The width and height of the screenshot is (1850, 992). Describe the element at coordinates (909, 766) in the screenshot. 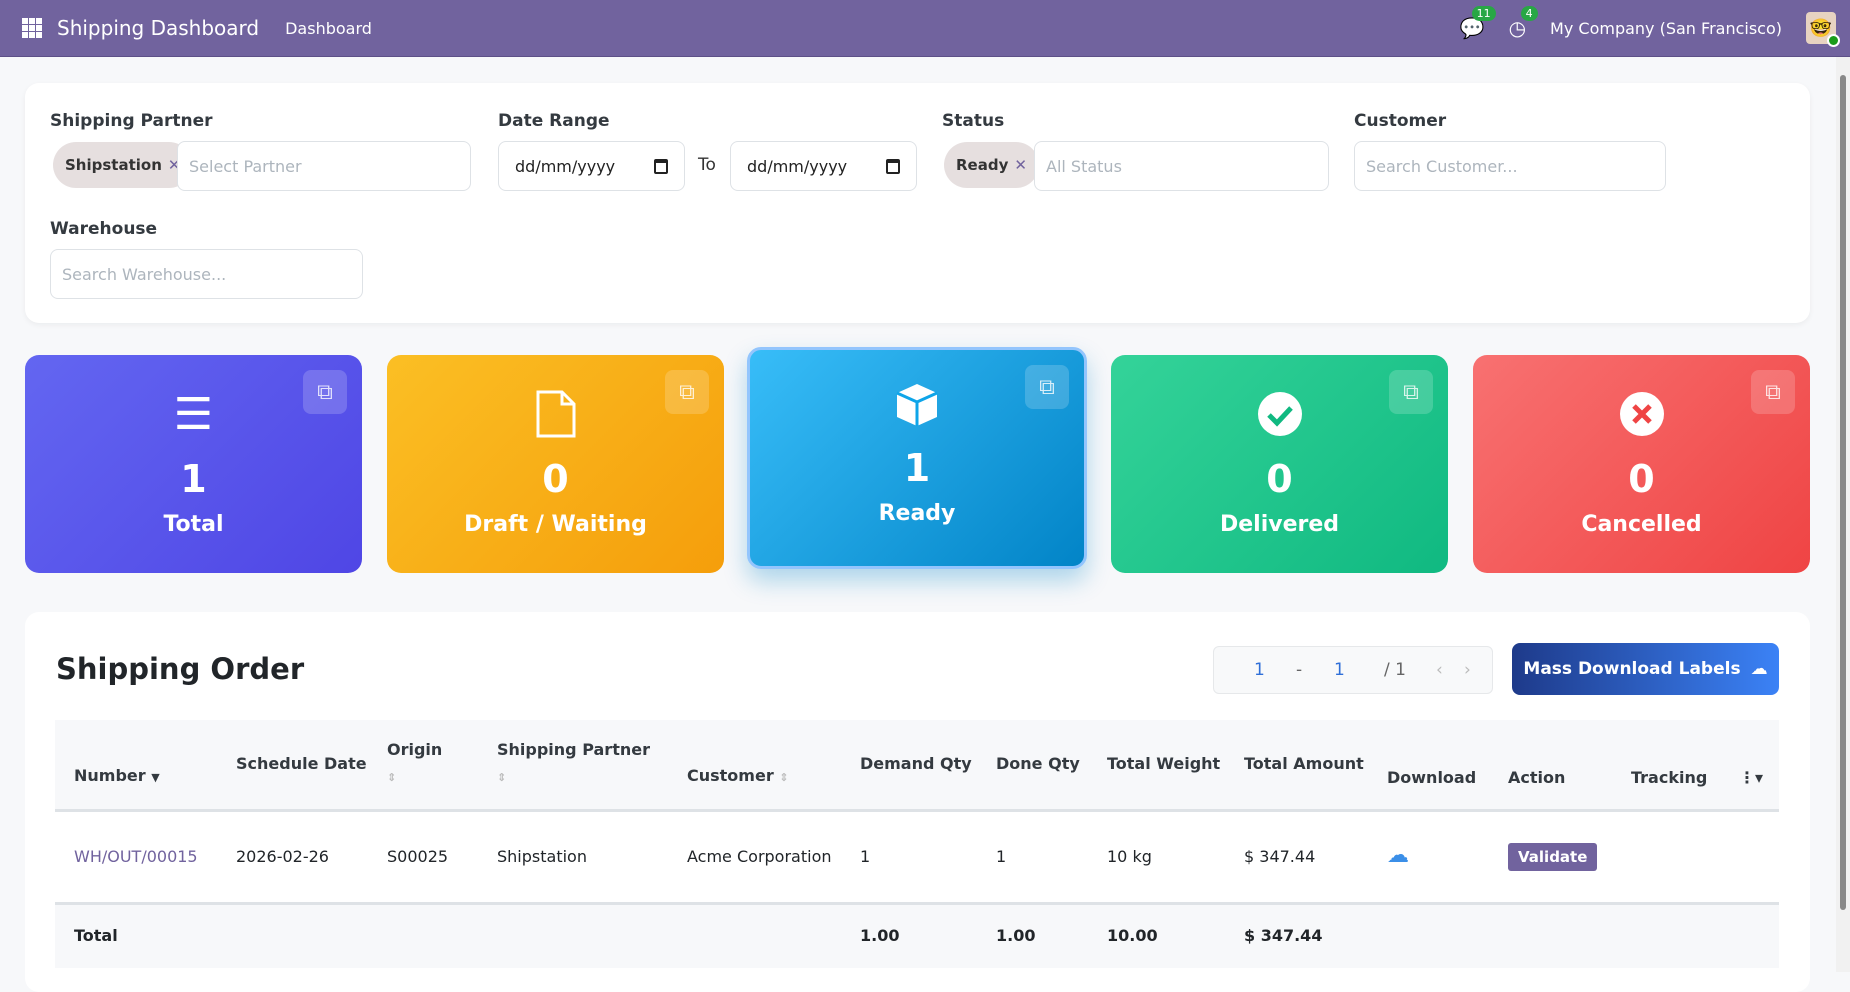

I see `col-demand-qty: Demand Qty` at that location.